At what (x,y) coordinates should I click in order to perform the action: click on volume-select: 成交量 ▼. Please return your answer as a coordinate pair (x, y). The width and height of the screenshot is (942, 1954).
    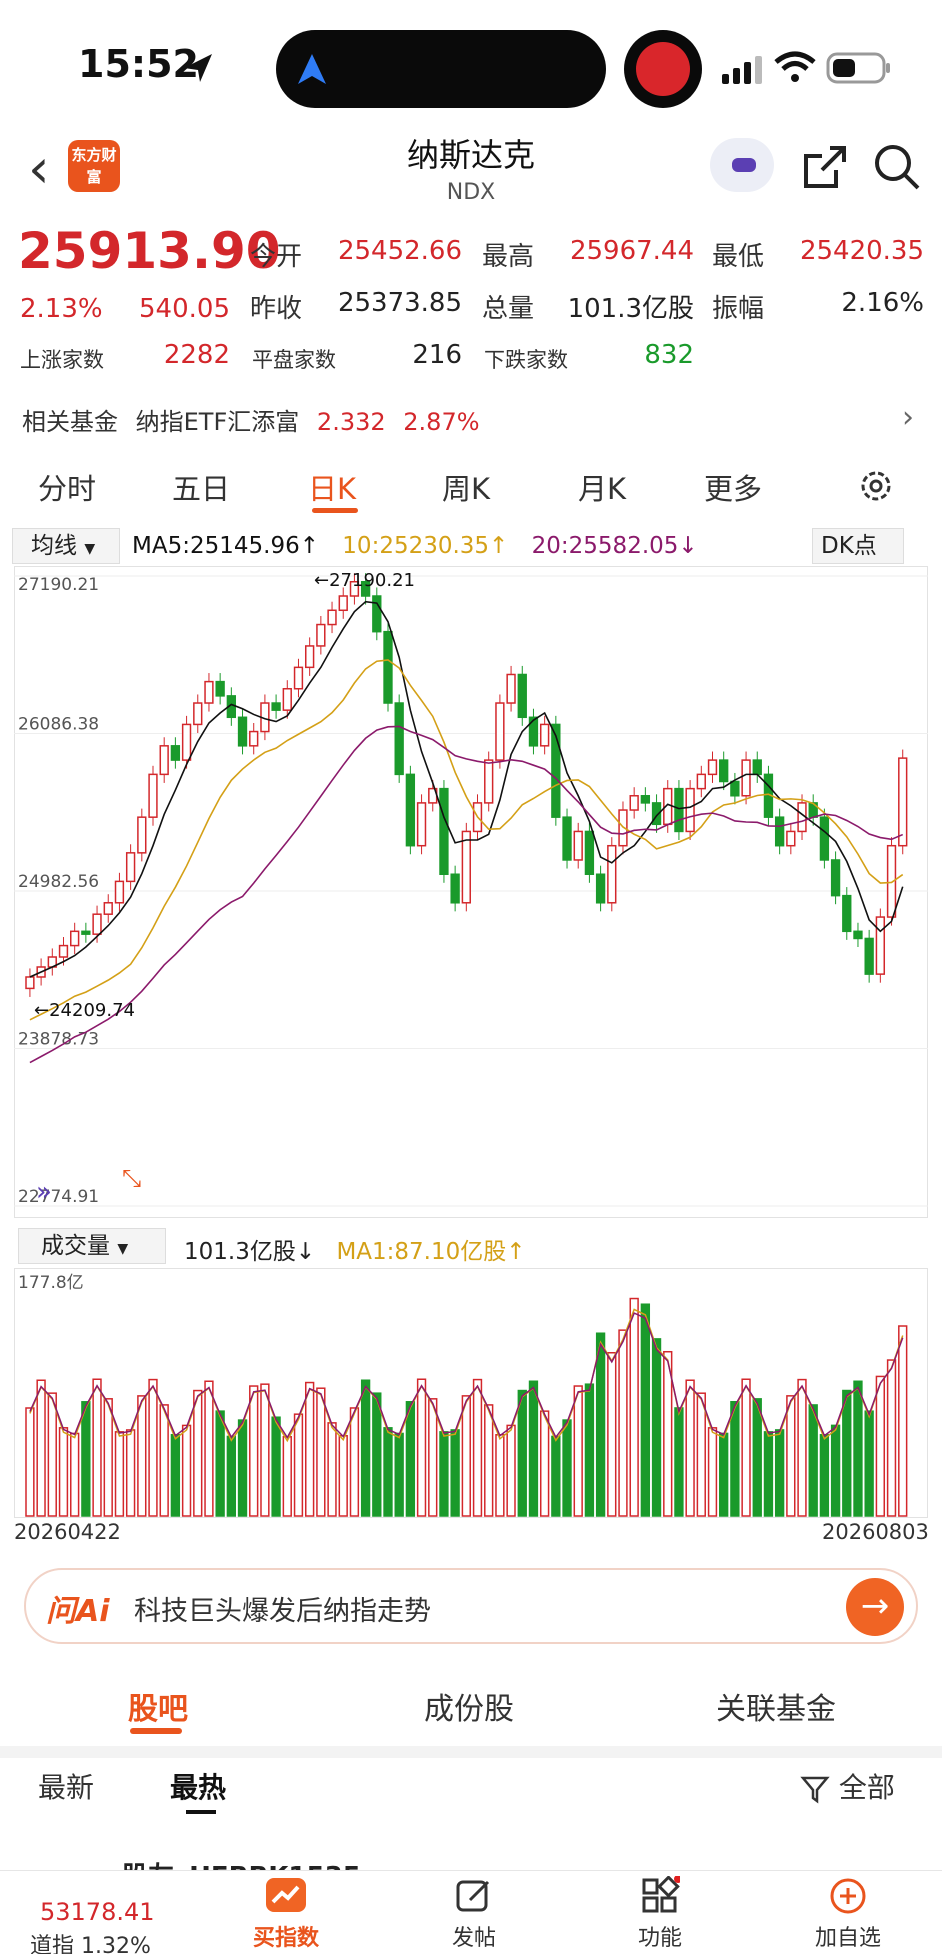
    Looking at the image, I should click on (92, 1246).